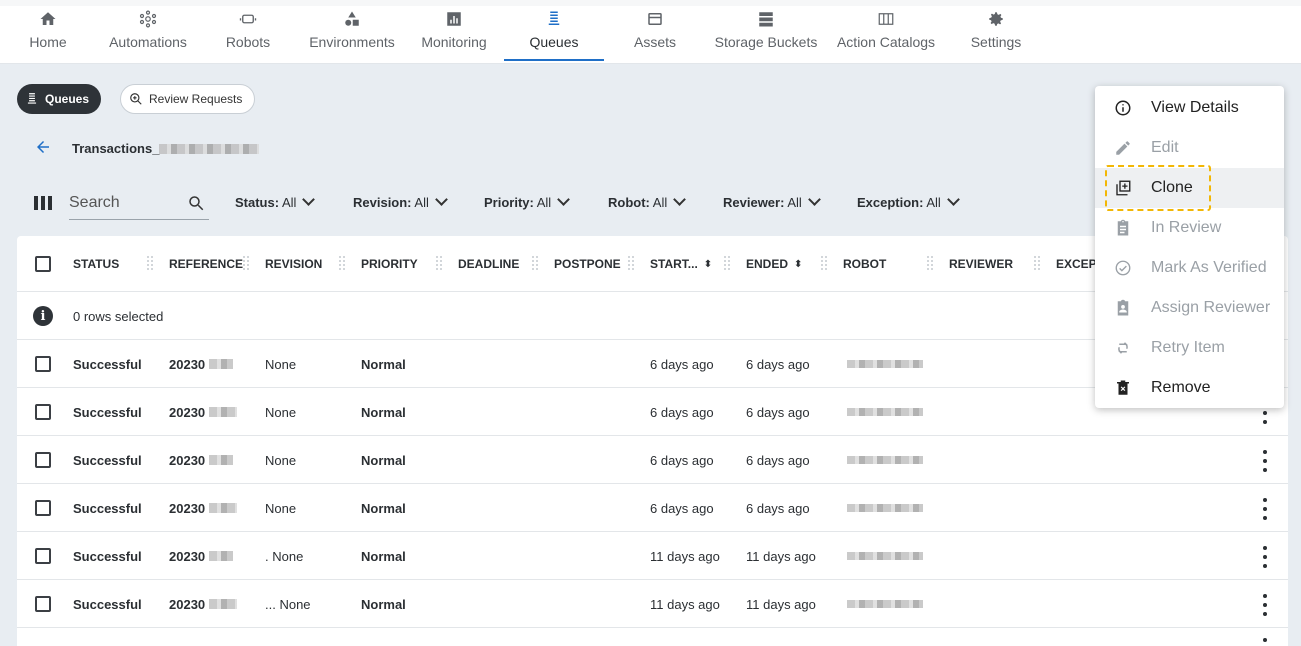  I want to click on review-search-icon, so click(136, 99).